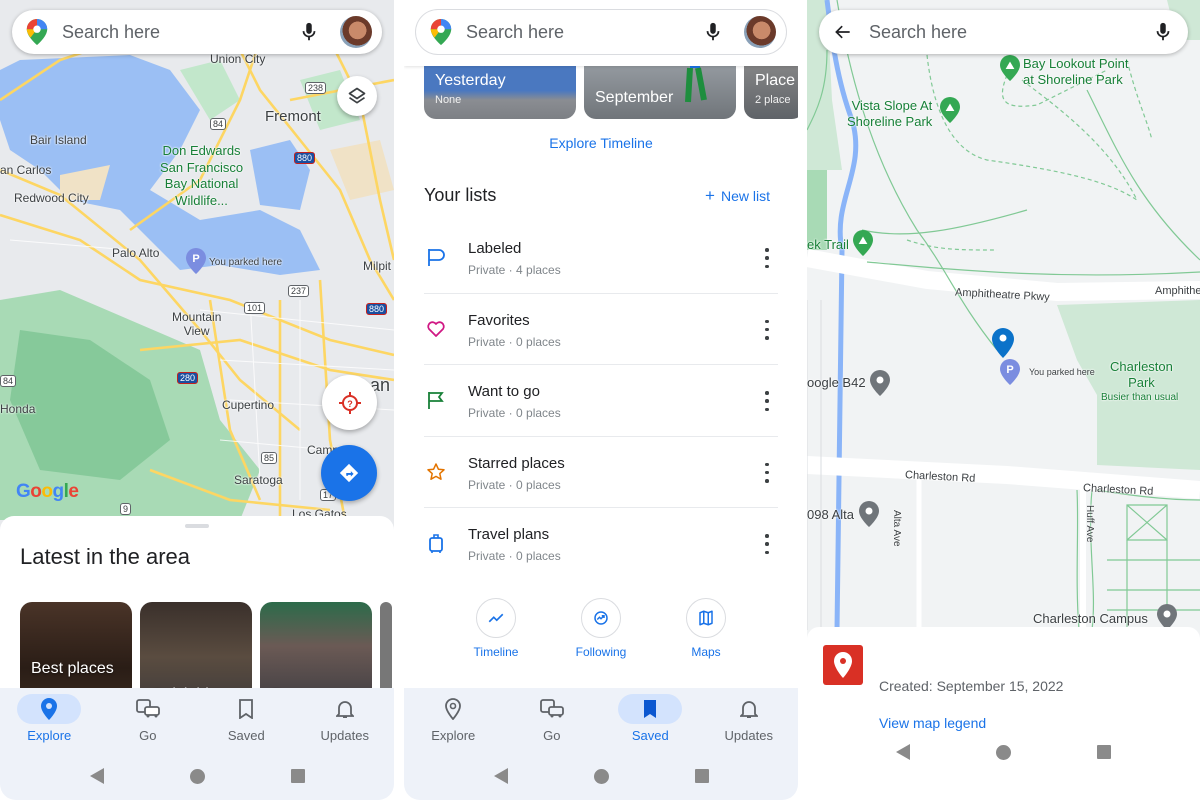 The width and height of the screenshot is (1200, 800). What do you see at coordinates (1003, 343) in the screenshot?
I see `selected-location-pin-icon` at bounding box center [1003, 343].